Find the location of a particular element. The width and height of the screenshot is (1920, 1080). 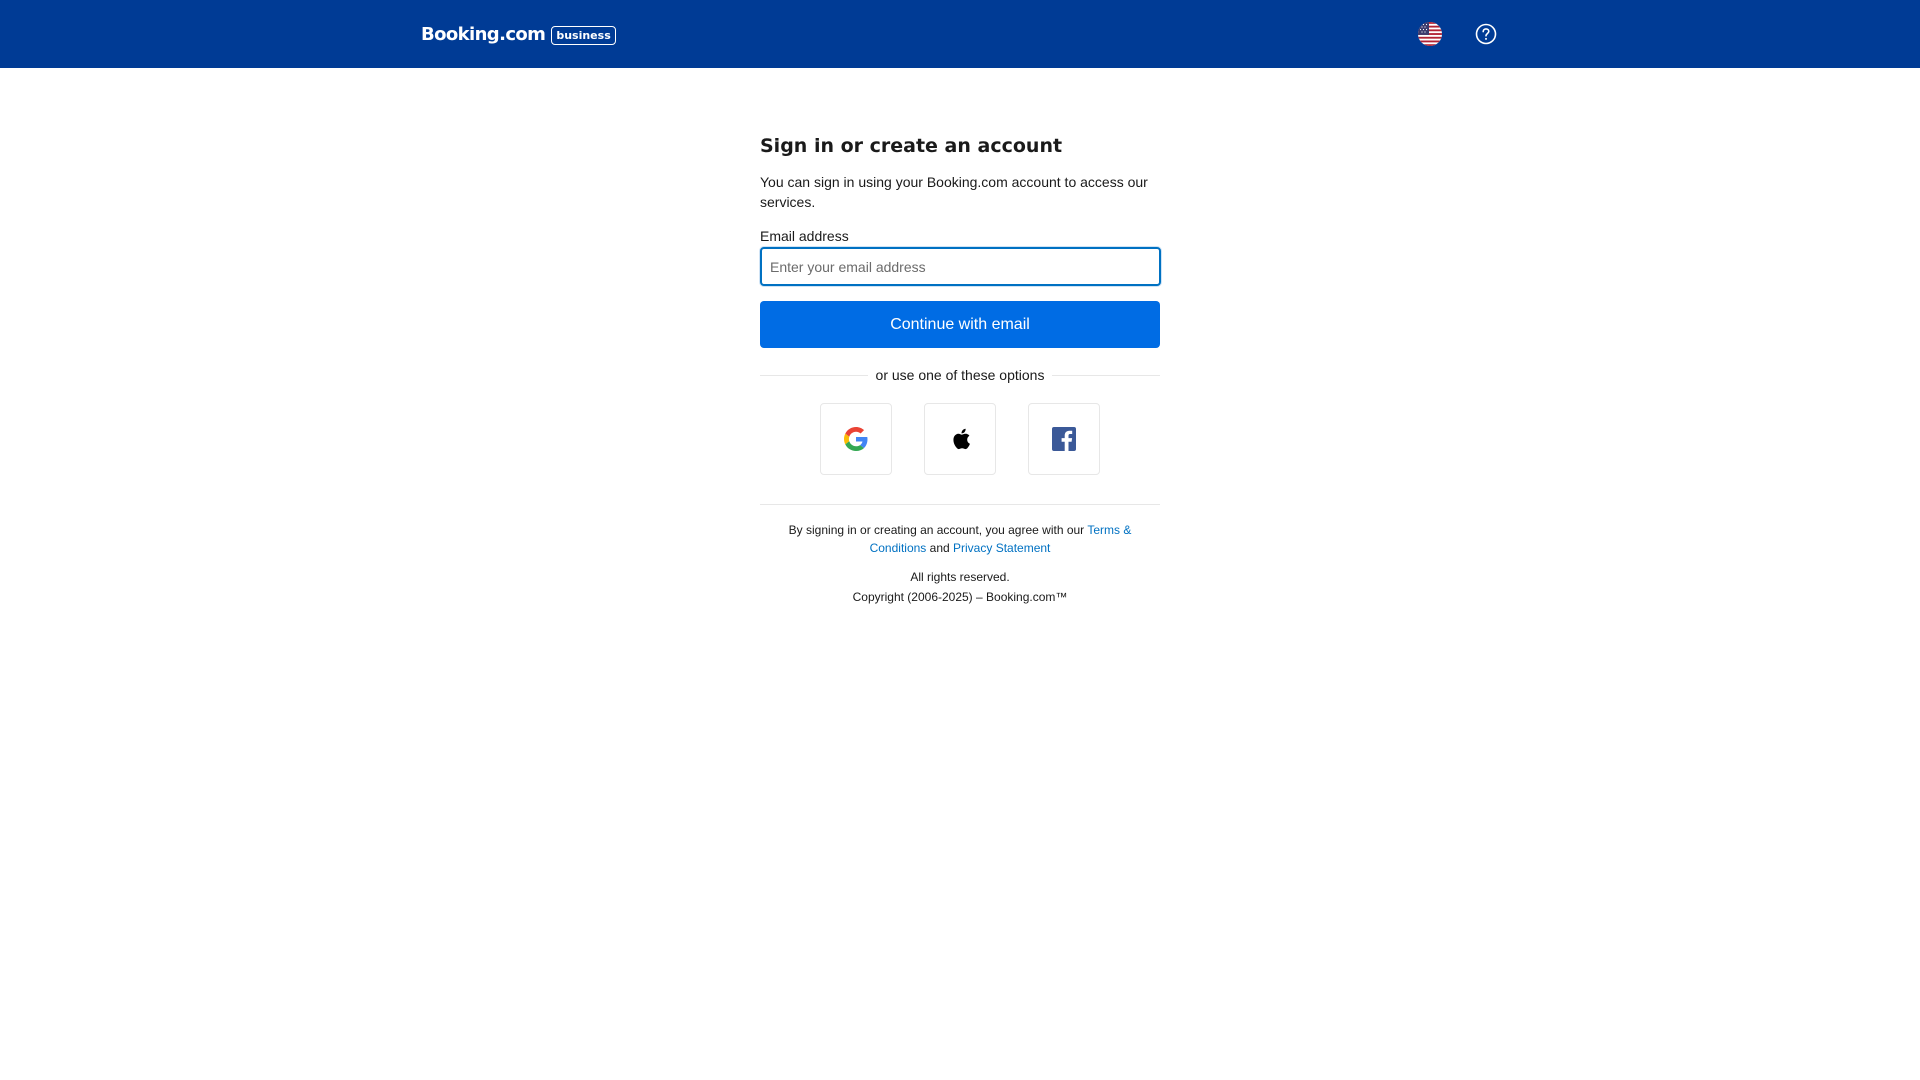

booking-business-logo: Booking.com business is located at coordinates (518, 35).